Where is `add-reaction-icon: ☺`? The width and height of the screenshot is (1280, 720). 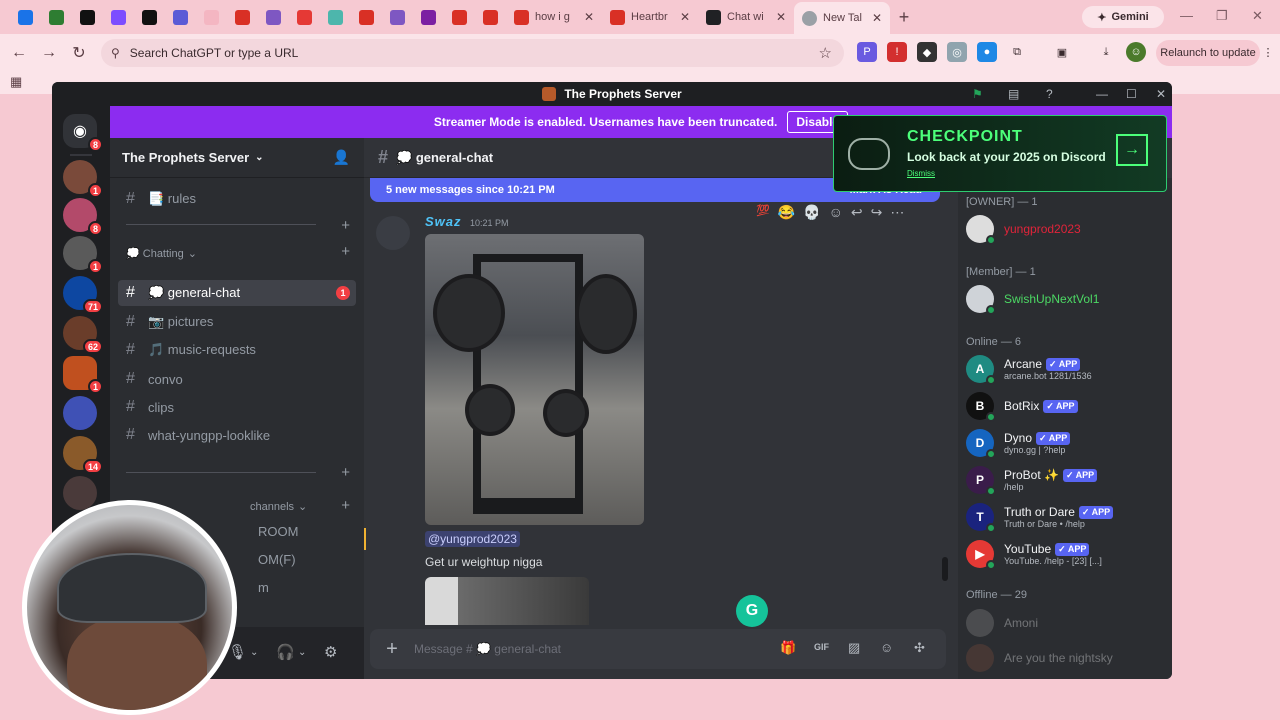
add-reaction-icon: ☺ is located at coordinates (836, 212).